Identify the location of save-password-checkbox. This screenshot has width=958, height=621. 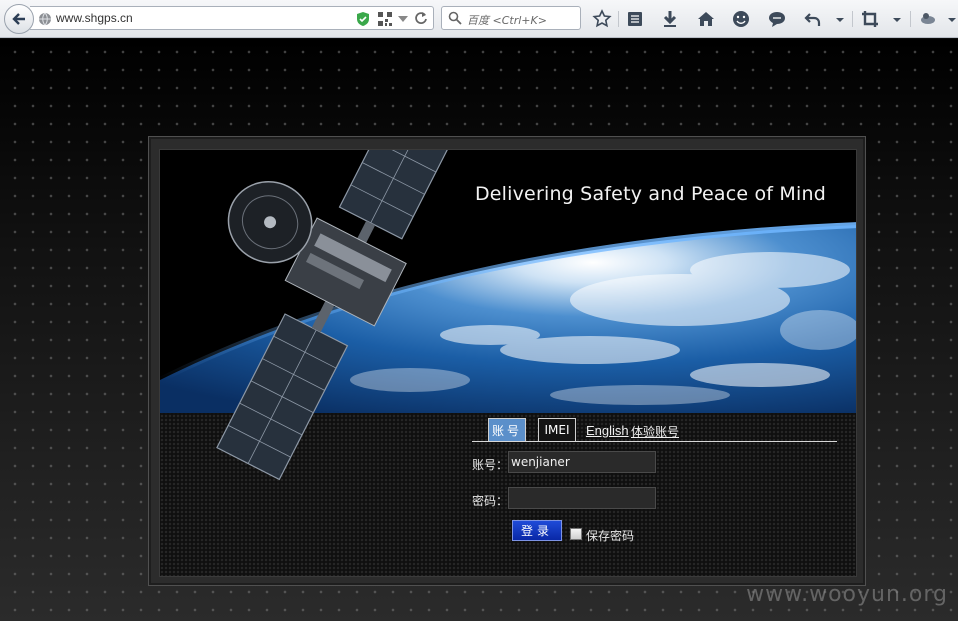
(576, 534).